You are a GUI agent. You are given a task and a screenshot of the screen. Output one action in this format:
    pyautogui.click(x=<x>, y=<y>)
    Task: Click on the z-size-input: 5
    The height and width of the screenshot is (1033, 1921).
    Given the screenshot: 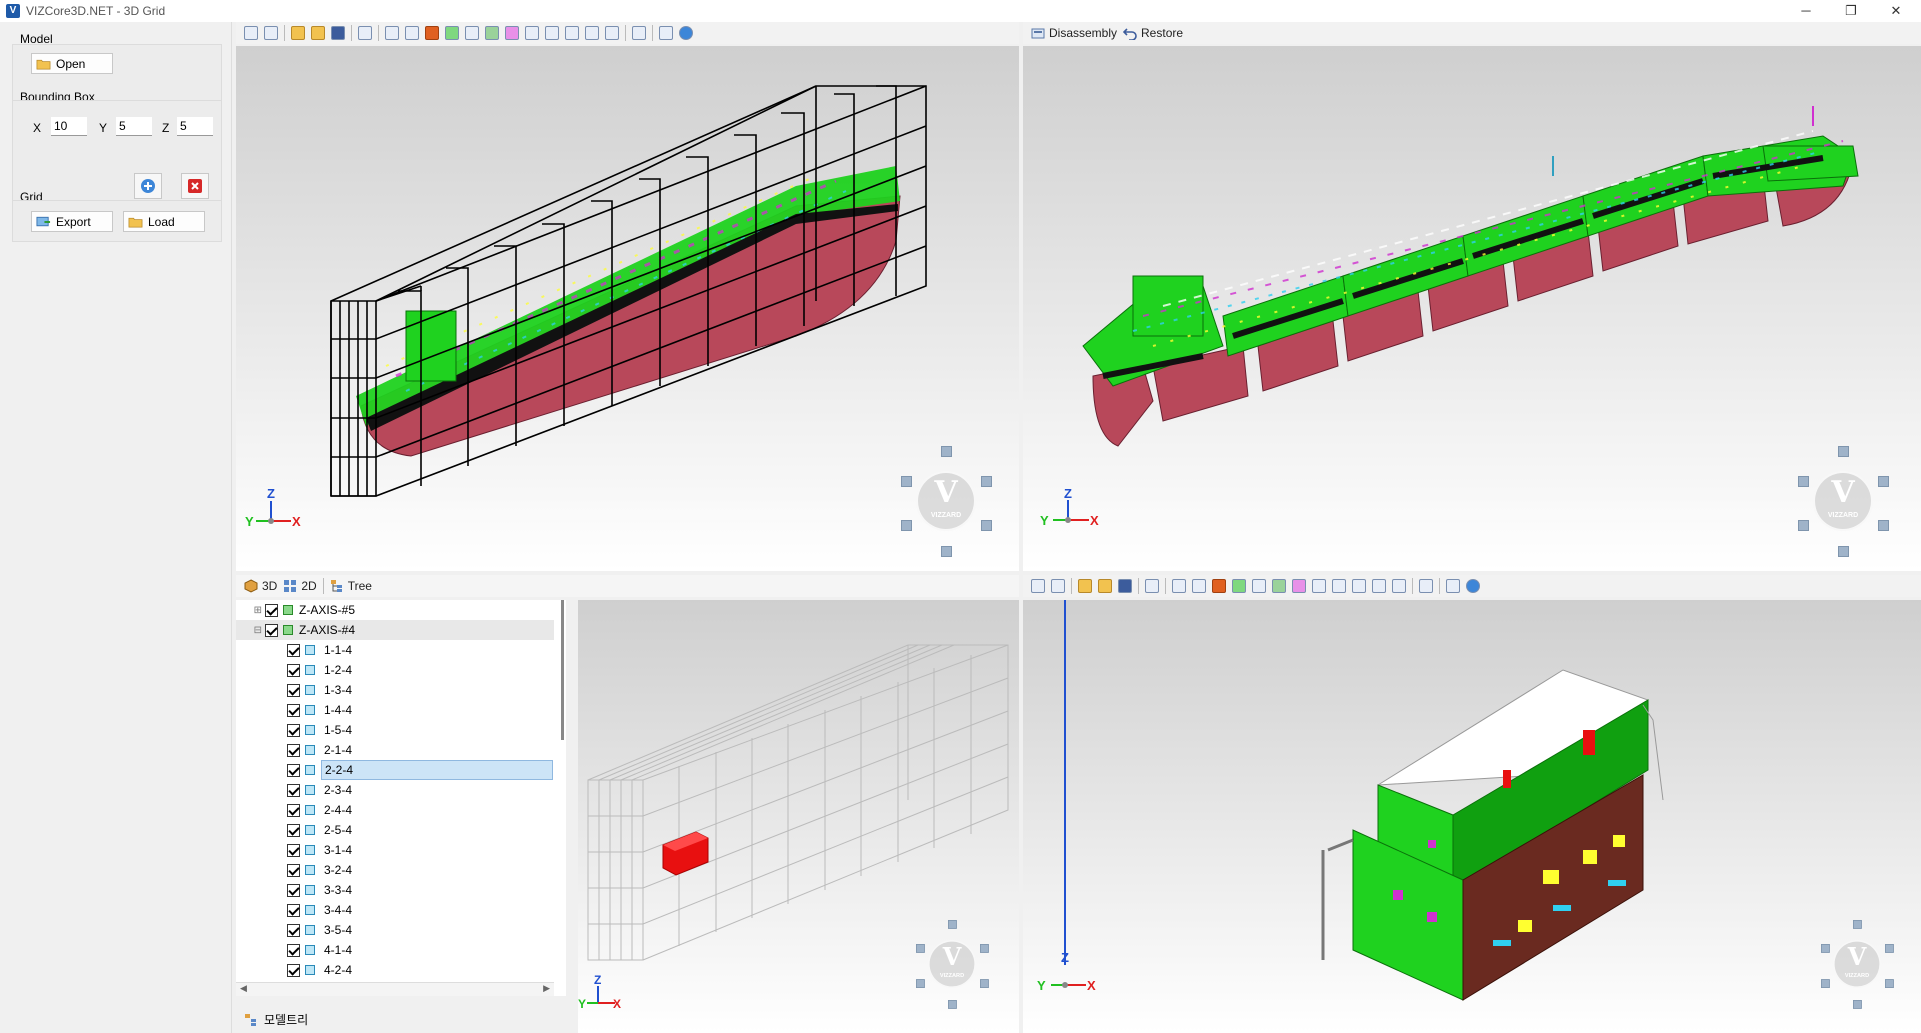 What is the action you would take?
    pyautogui.click(x=195, y=126)
    